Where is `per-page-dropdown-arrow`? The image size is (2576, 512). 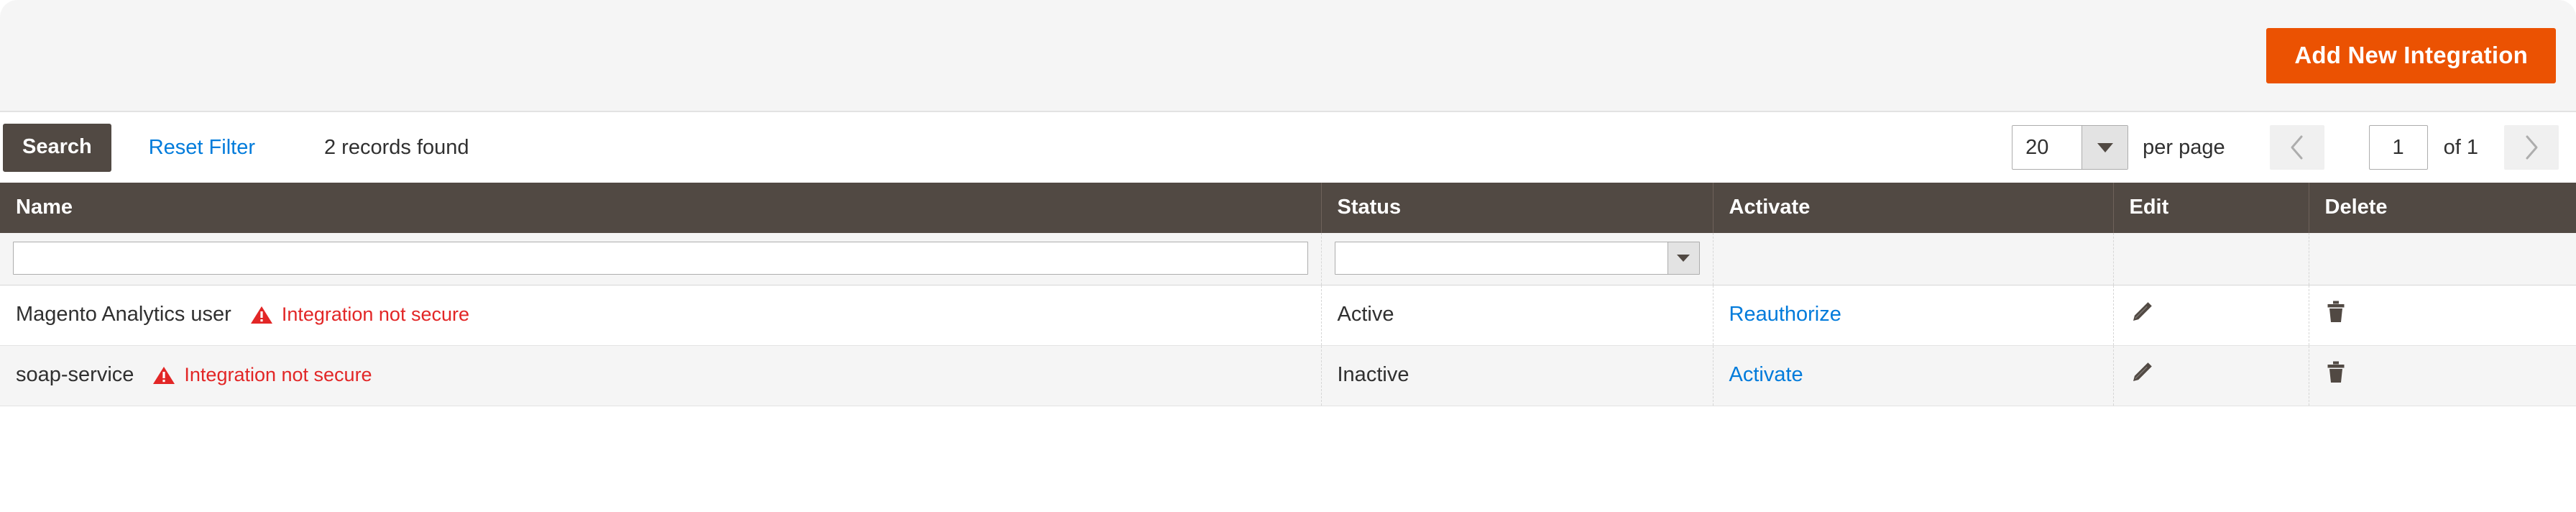 per-page-dropdown-arrow is located at coordinates (2105, 147).